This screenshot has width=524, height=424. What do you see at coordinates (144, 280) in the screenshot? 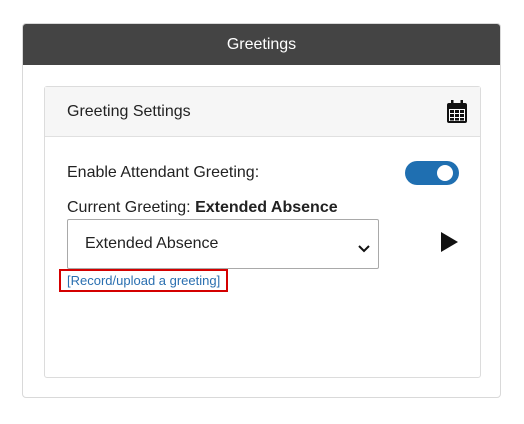
I see `record-upload-greeting-link: [Record/upload a greeting]` at bounding box center [144, 280].